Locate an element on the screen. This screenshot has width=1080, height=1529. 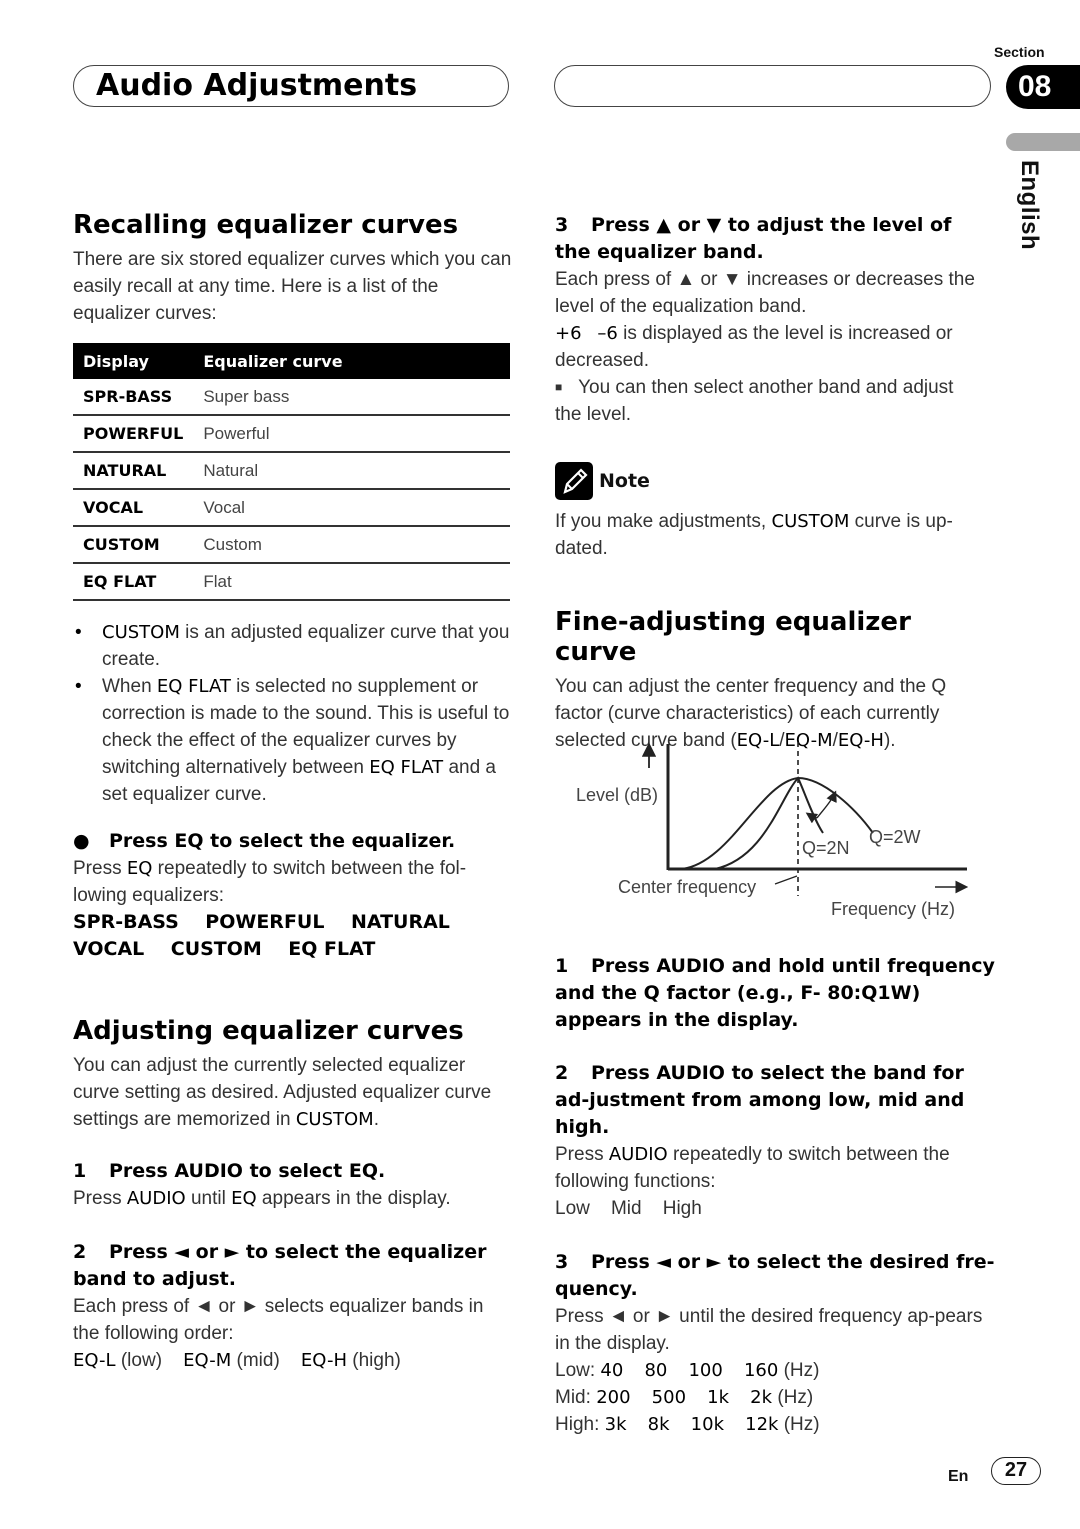
section-number-tab: 08 is located at coordinates (1043, 87).